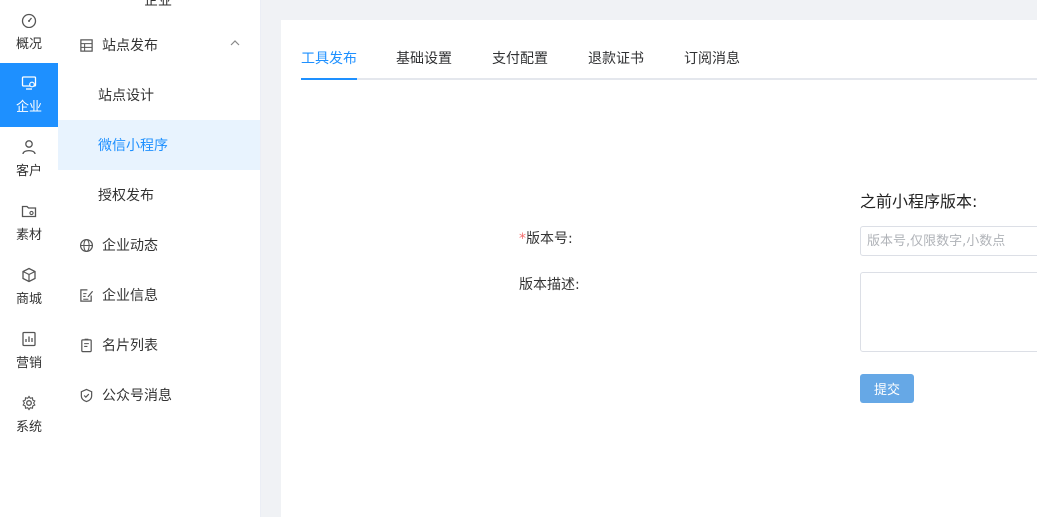  I want to click on sidebar-item-label: 名片列表, so click(130, 346).